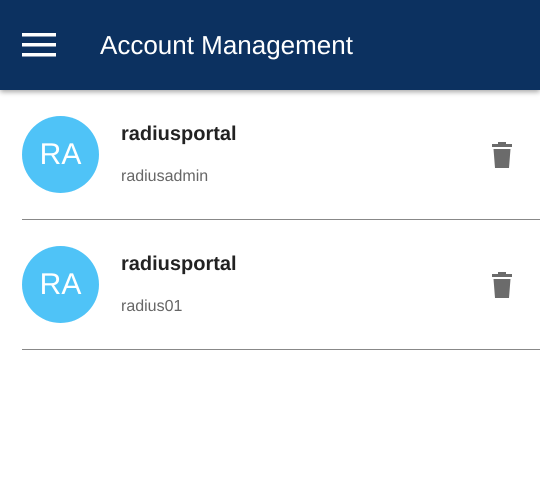 The width and height of the screenshot is (540, 496). Describe the element at coordinates (152, 307) in the screenshot. I see `account-username: radius01` at that location.